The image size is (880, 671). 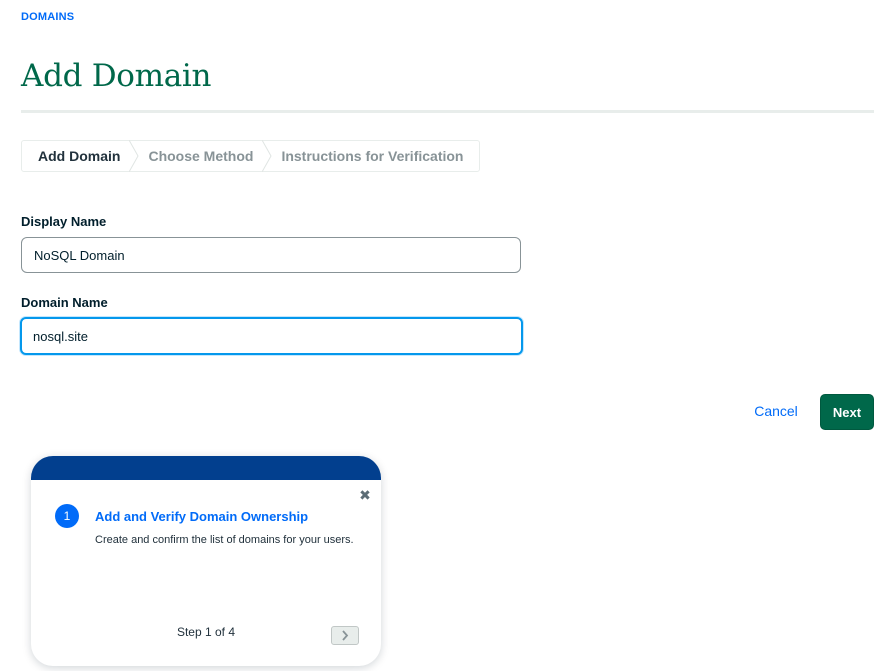 What do you see at coordinates (206, 468) in the screenshot?
I see `guide-header` at bounding box center [206, 468].